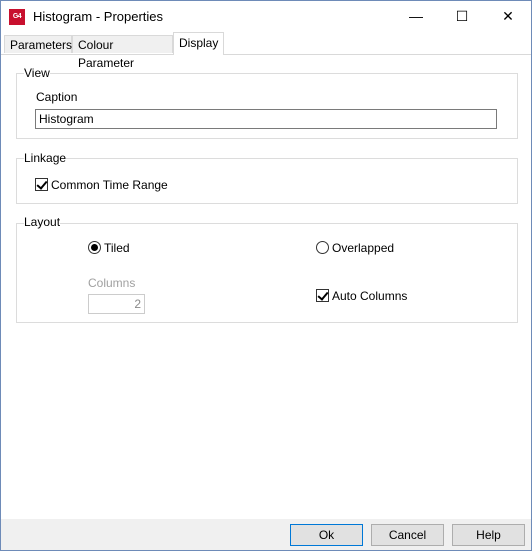 Image resolution: width=532 pixels, height=551 pixels. I want to click on linkage-group-label: Linkage, so click(45, 158).